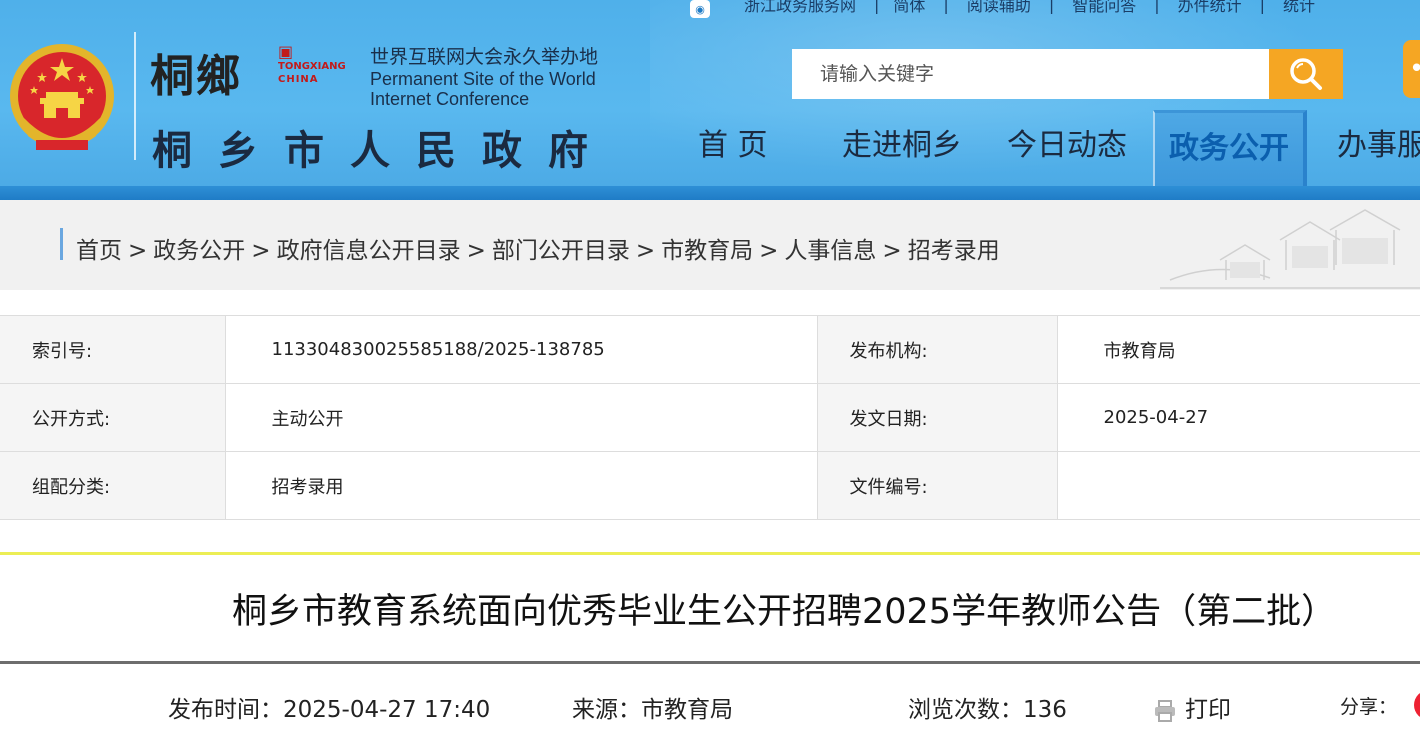  What do you see at coordinates (830, 251) in the screenshot?
I see `breadcrumb-personnel-info: 人事信息` at bounding box center [830, 251].